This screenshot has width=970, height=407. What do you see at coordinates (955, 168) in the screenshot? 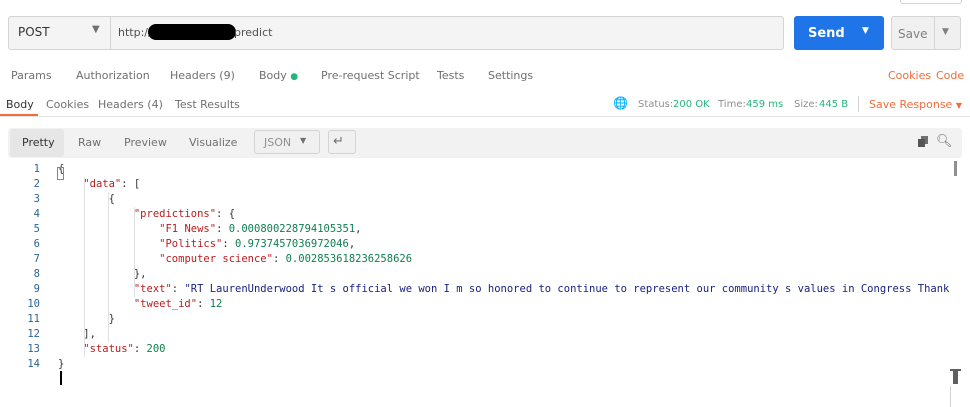
I see `scrollbar` at bounding box center [955, 168].